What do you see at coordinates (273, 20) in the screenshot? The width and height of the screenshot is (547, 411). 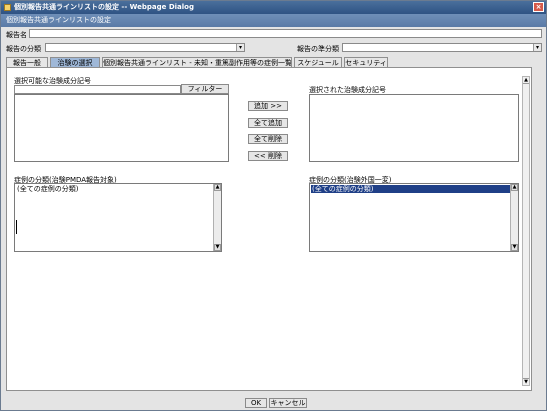 I see `dialog-header: 個別報告共通ラインリストの設定` at bounding box center [273, 20].